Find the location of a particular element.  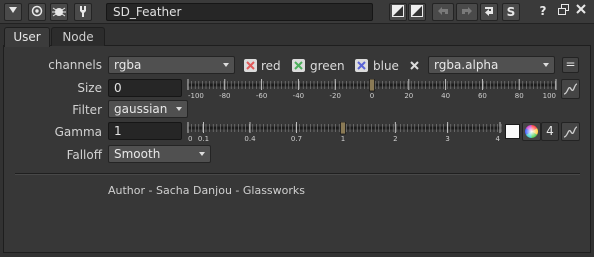

channels-value: rgba is located at coordinates (128, 65).